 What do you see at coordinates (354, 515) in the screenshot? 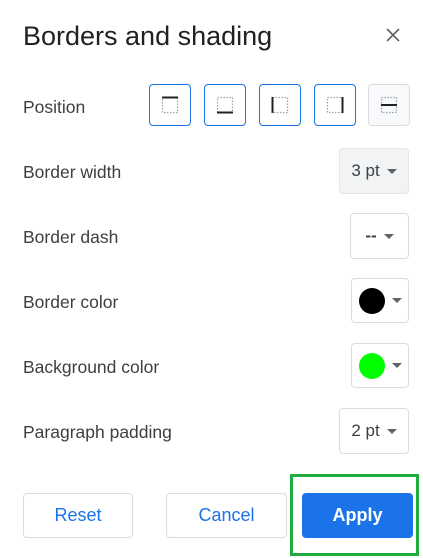
I see `apply-highlight-box` at bounding box center [354, 515].